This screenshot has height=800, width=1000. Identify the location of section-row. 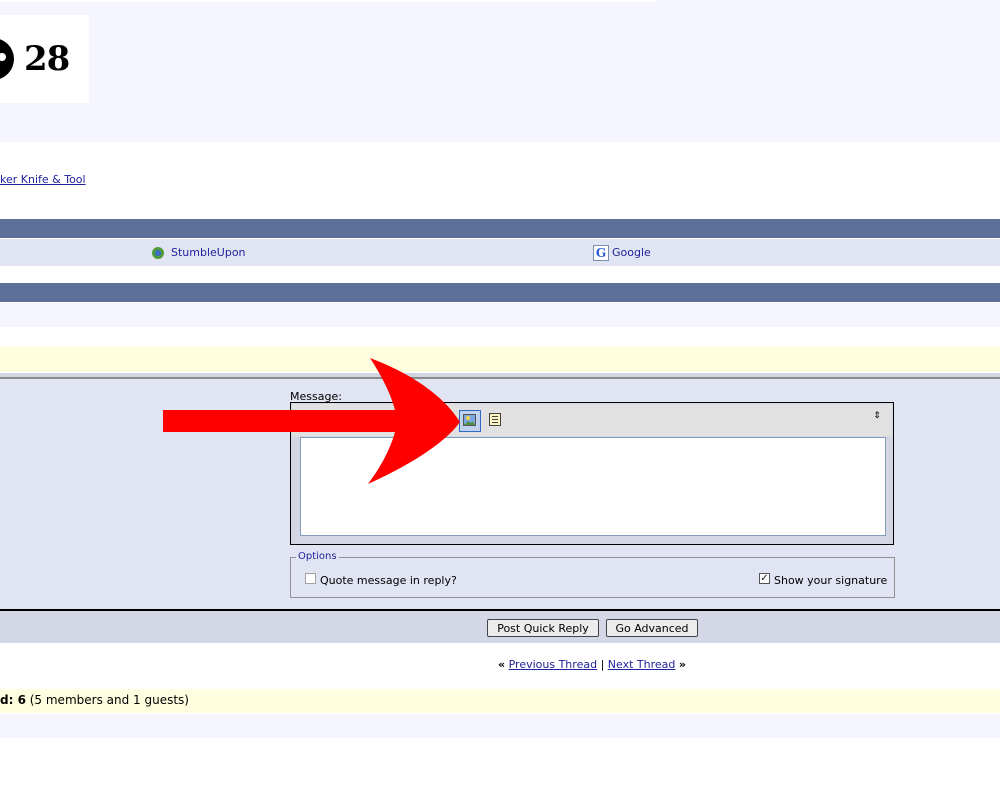
(500, 315).